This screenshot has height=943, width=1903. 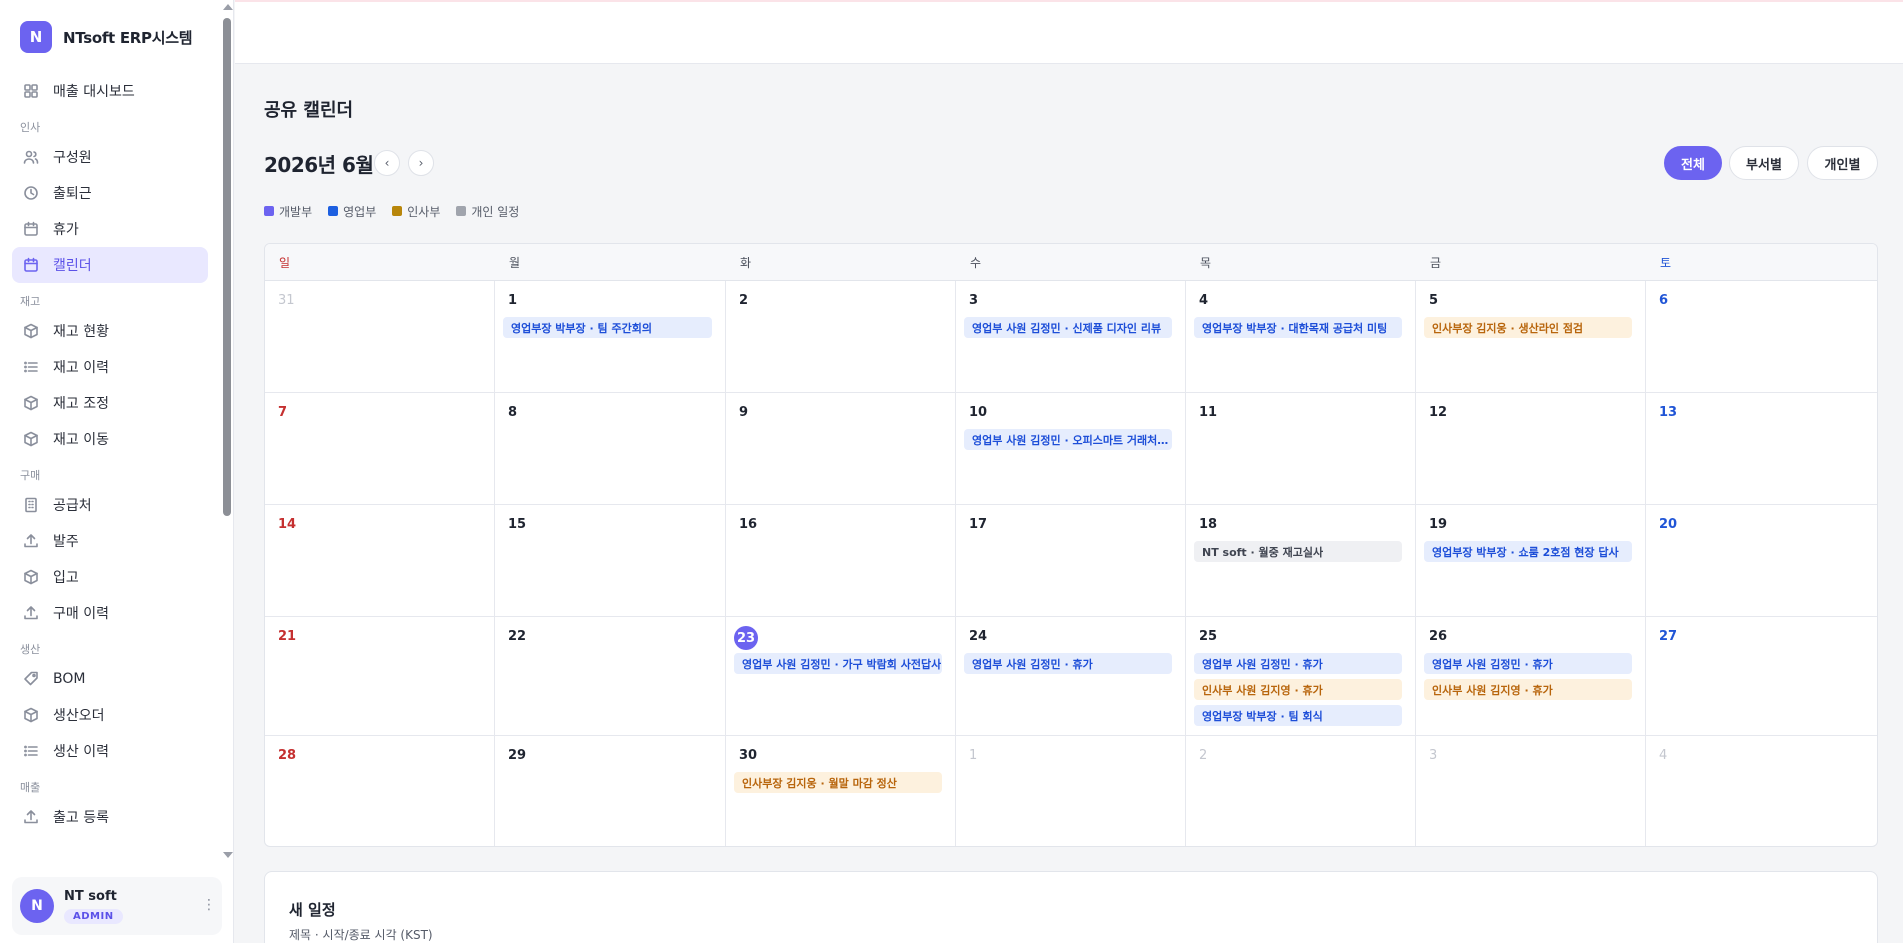 What do you see at coordinates (110, 751) in the screenshot?
I see `sidebar-item: 생산 이력` at bounding box center [110, 751].